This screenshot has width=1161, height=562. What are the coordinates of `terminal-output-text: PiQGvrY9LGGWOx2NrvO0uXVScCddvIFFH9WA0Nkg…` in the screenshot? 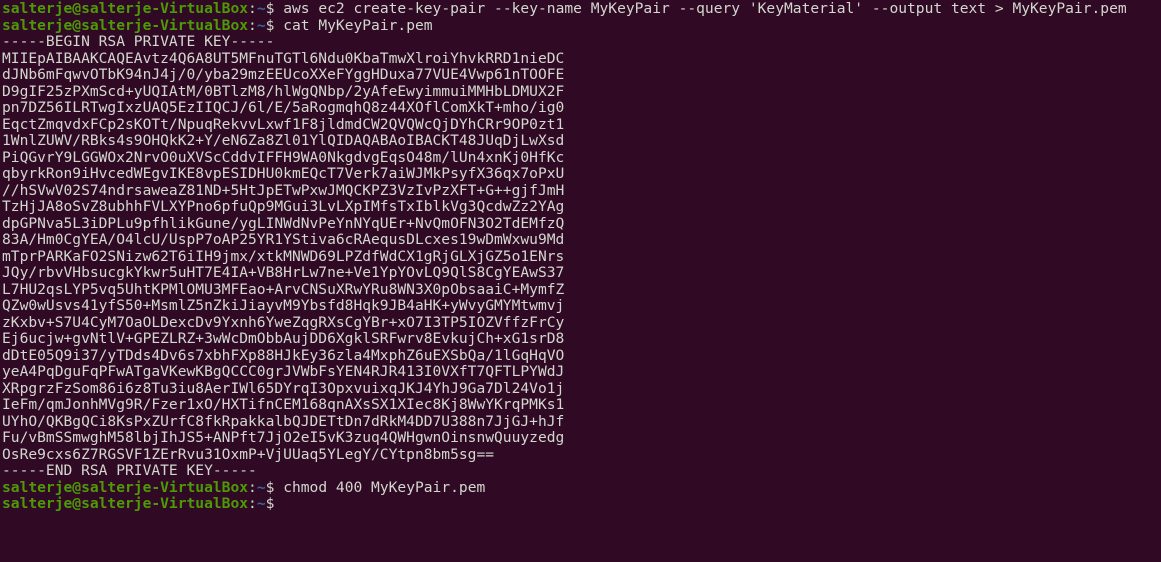 It's located at (283, 157).